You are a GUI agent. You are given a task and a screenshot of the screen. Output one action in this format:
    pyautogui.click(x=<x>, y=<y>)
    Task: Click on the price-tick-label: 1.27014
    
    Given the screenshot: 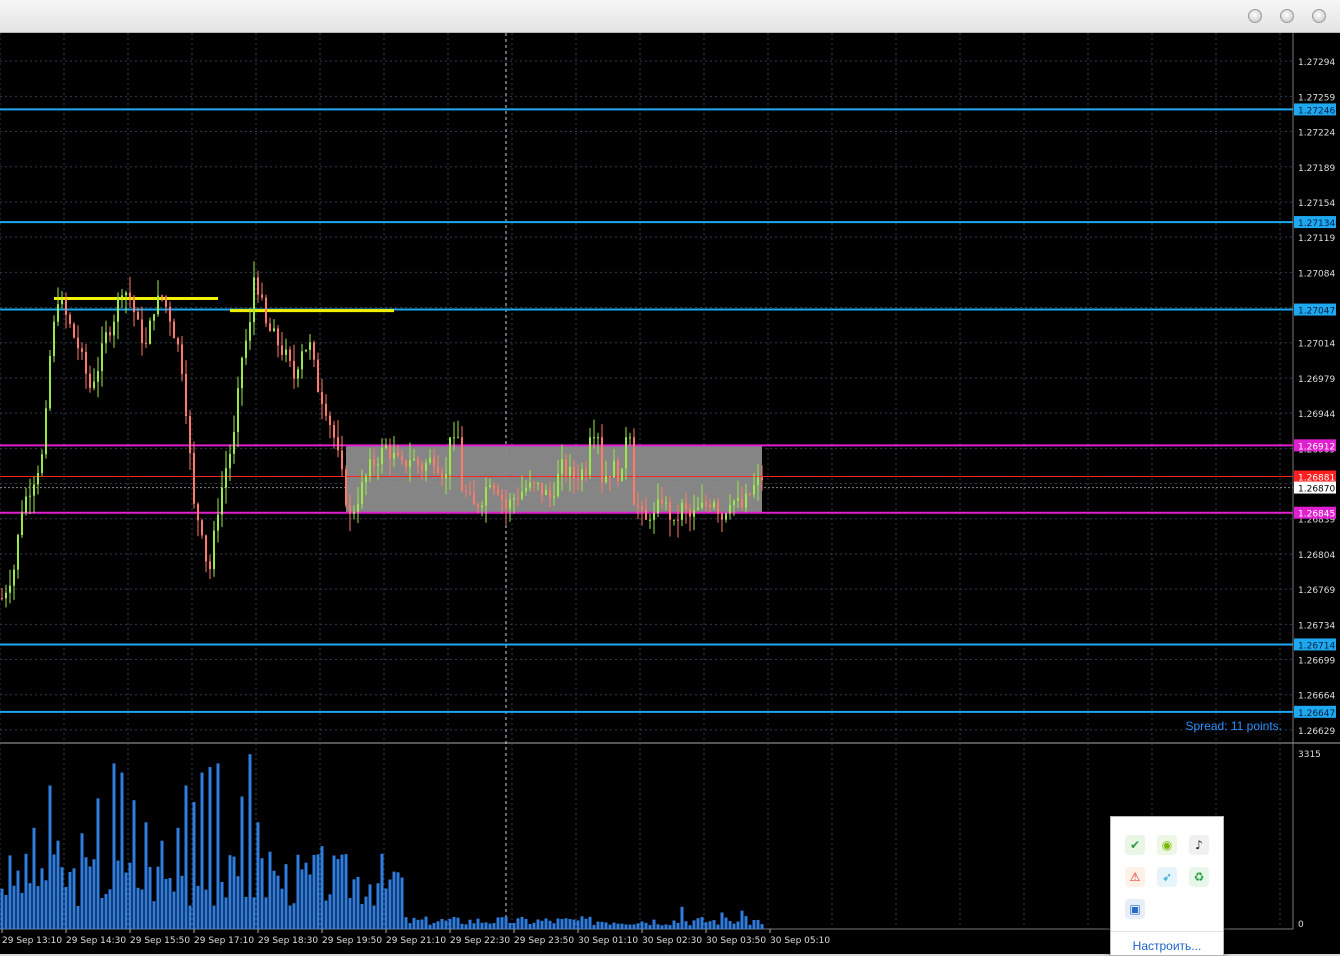 What is the action you would take?
    pyautogui.click(x=1316, y=345)
    